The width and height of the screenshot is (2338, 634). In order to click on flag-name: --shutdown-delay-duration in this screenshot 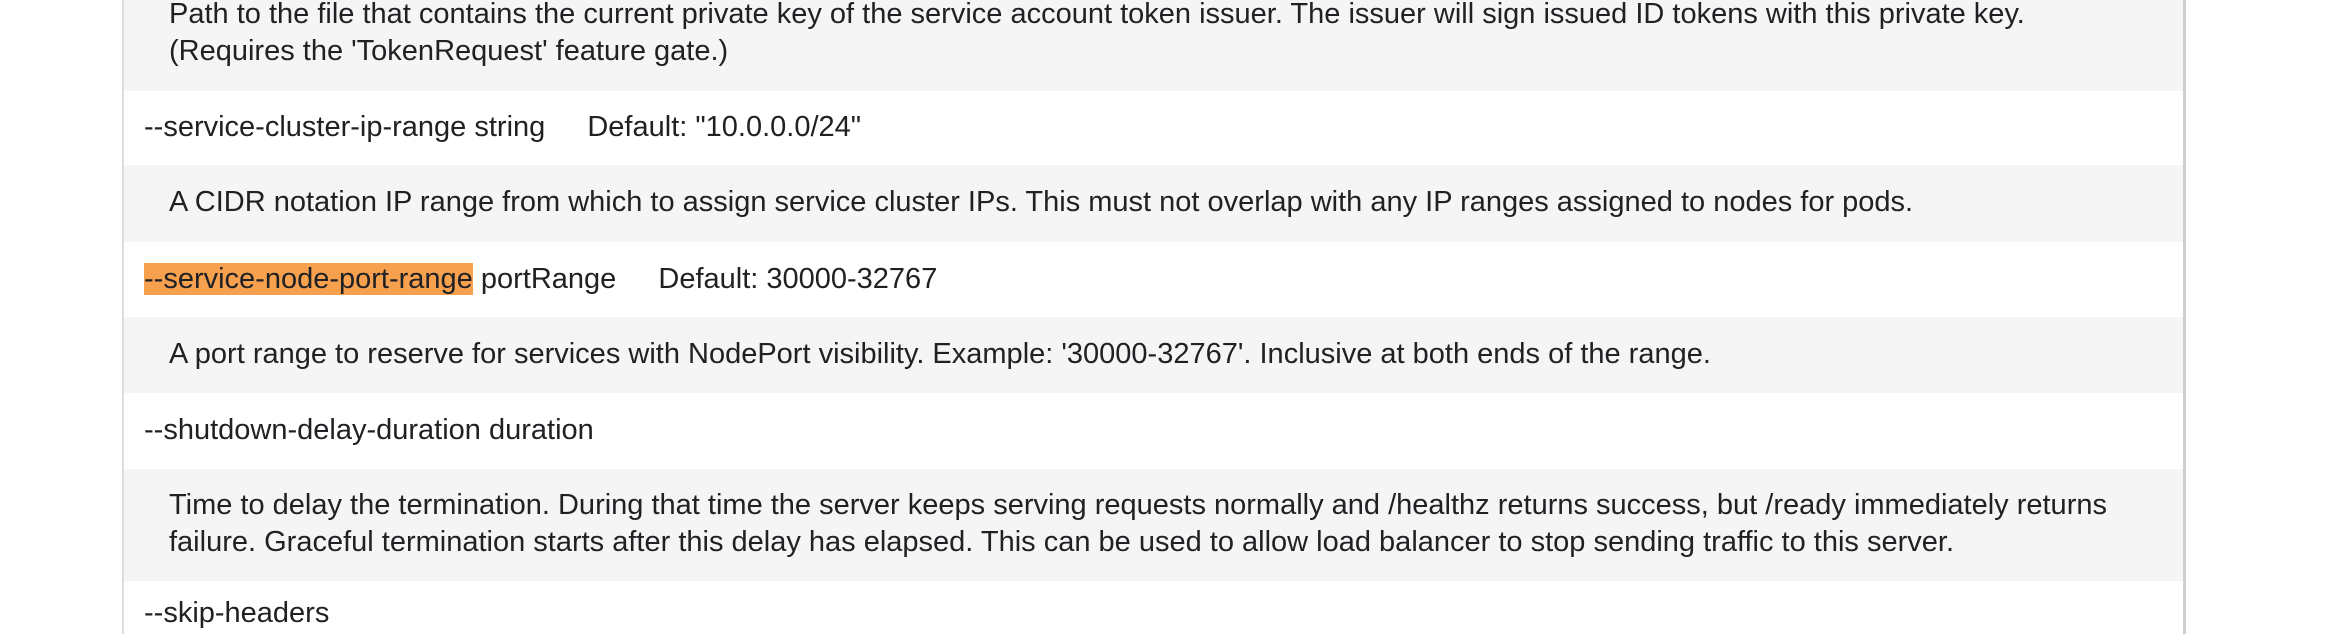, I will do `click(312, 430)`.